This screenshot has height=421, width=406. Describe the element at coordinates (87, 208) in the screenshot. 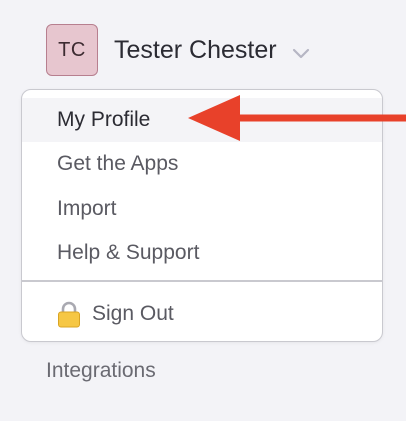

I see `menu-item-label: Import` at that location.